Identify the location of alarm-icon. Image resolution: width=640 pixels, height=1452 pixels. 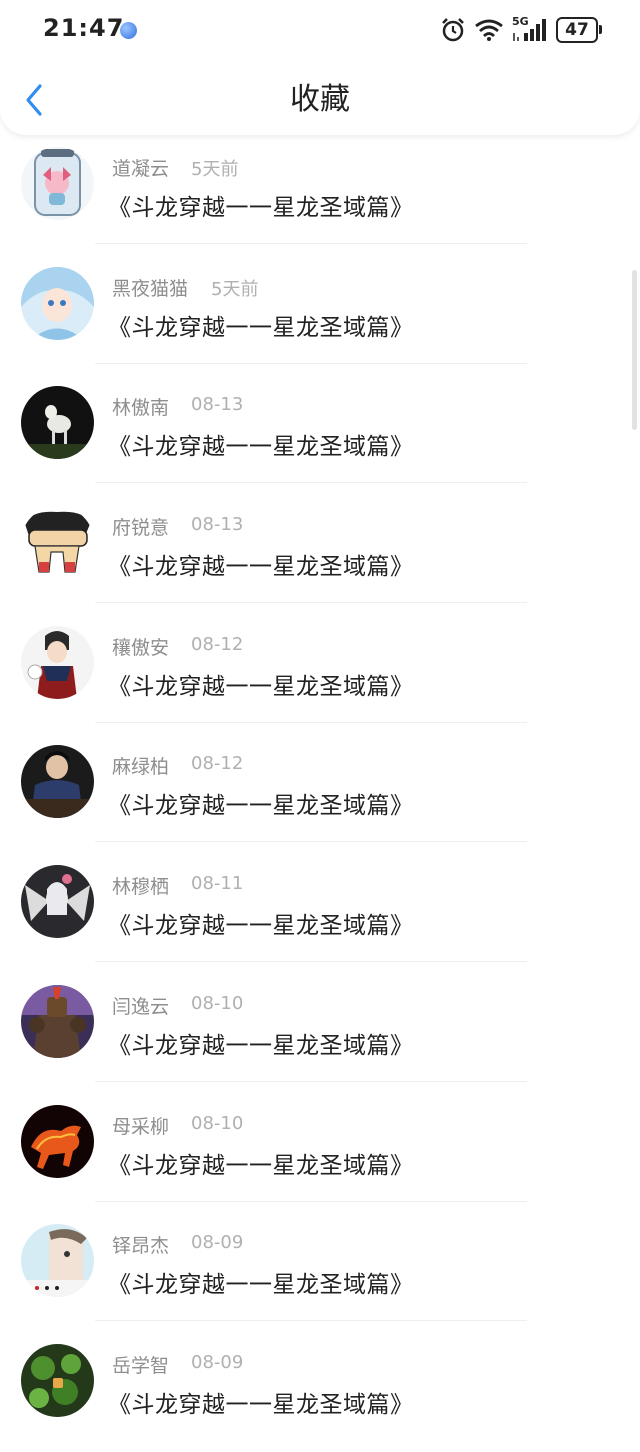
(453, 30).